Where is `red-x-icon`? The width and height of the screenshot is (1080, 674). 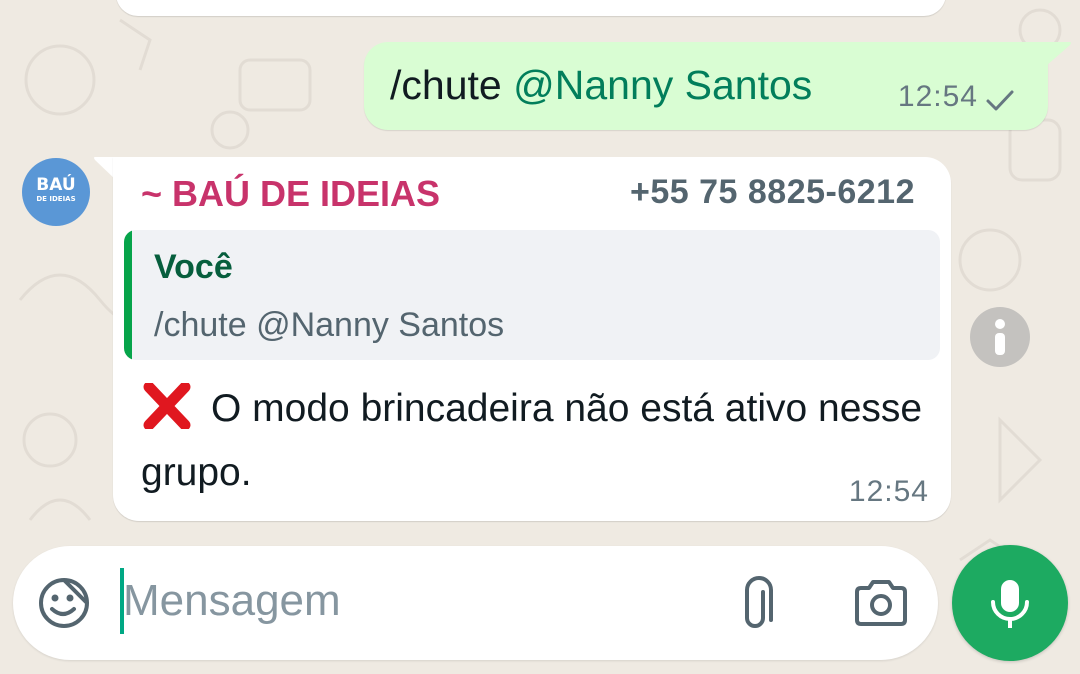 red-x-icon is located at coordinates (167, 406).